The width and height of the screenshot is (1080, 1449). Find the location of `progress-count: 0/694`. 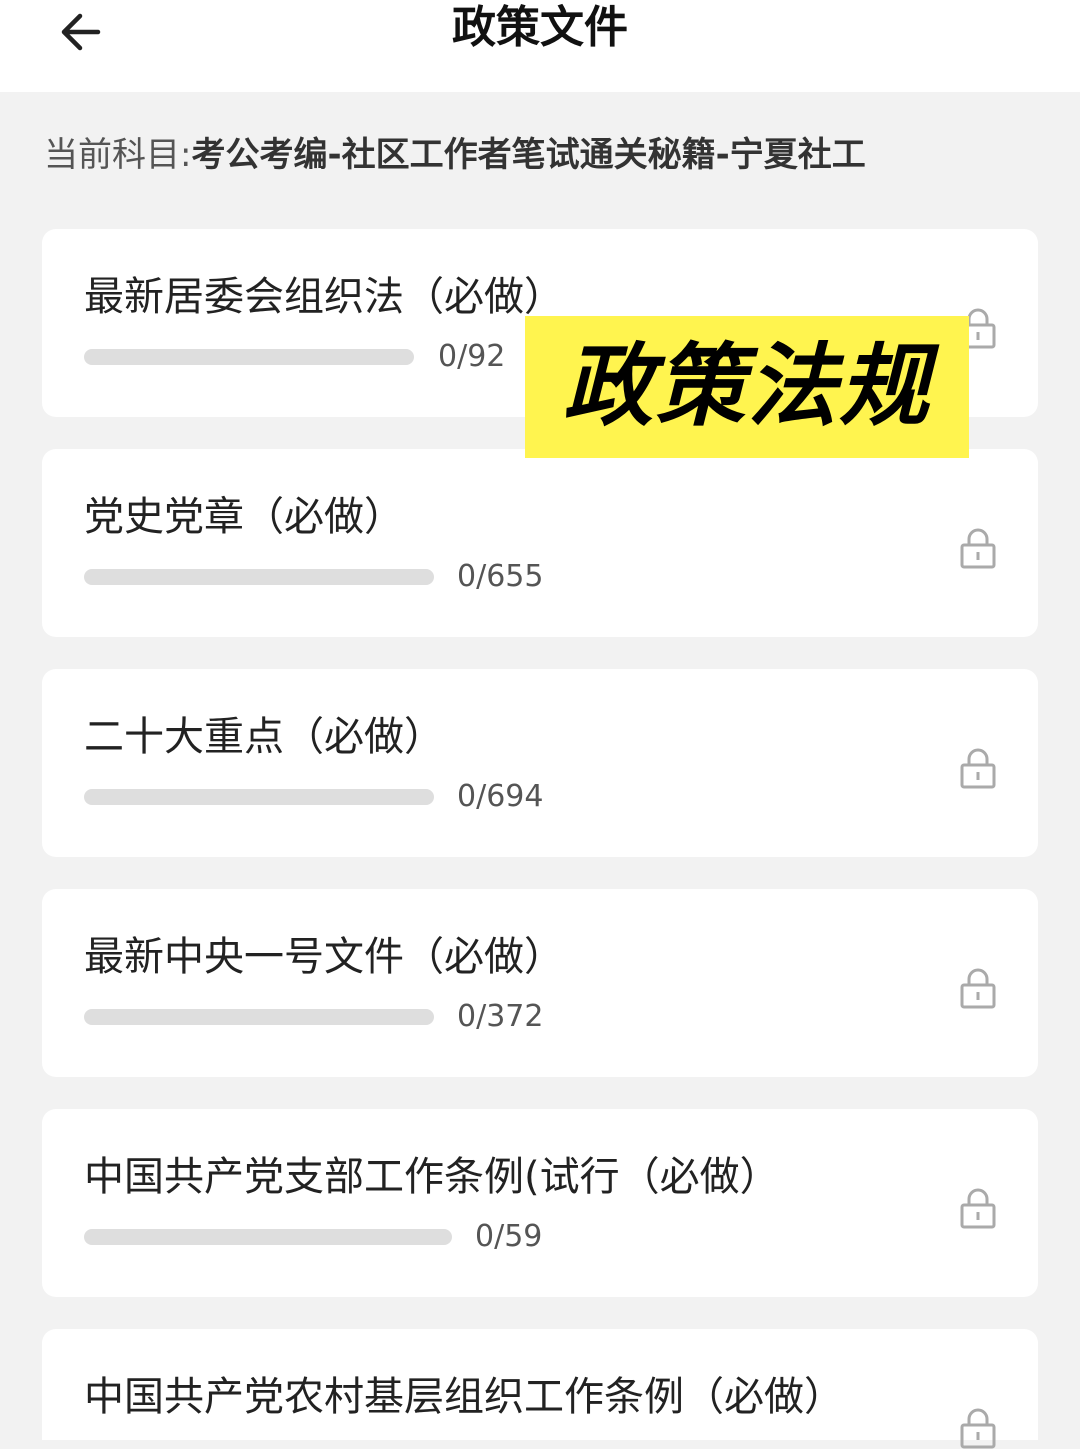

progress-count: 0/694 is located at coordinates (500, 796).